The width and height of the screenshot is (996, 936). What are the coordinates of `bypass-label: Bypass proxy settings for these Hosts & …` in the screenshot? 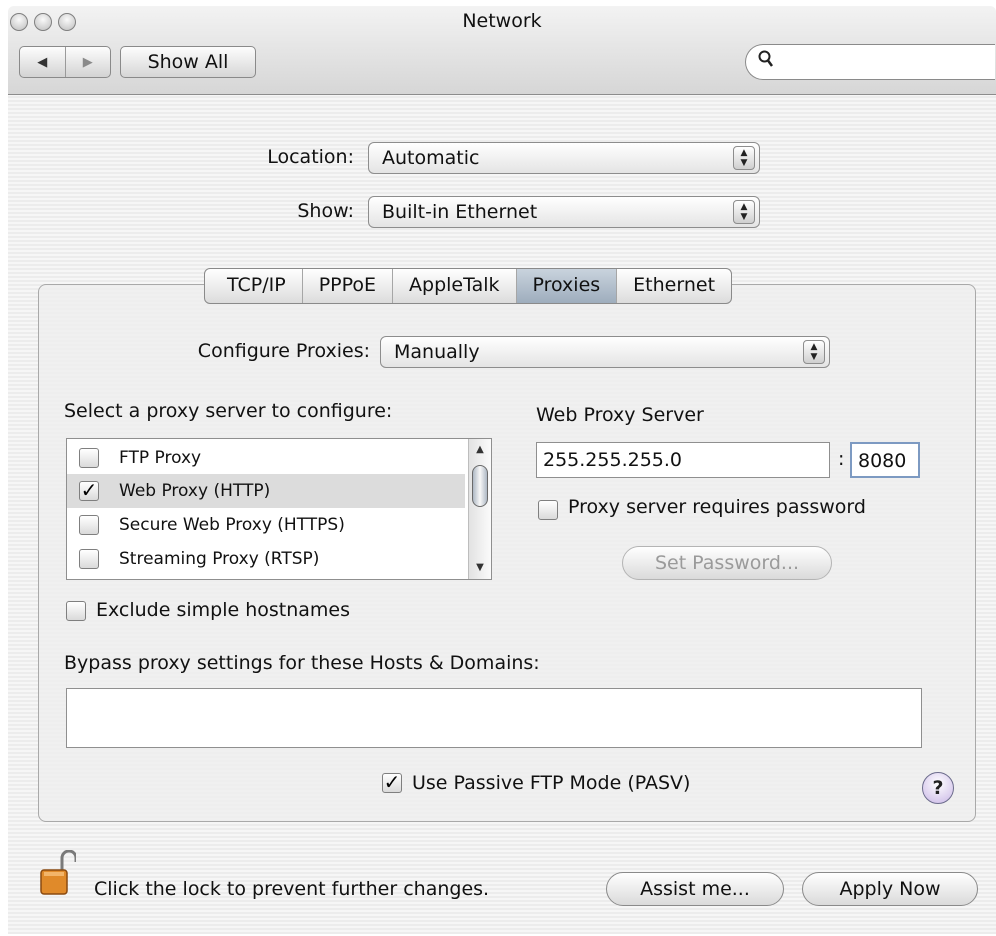 It's located at (302, 663).